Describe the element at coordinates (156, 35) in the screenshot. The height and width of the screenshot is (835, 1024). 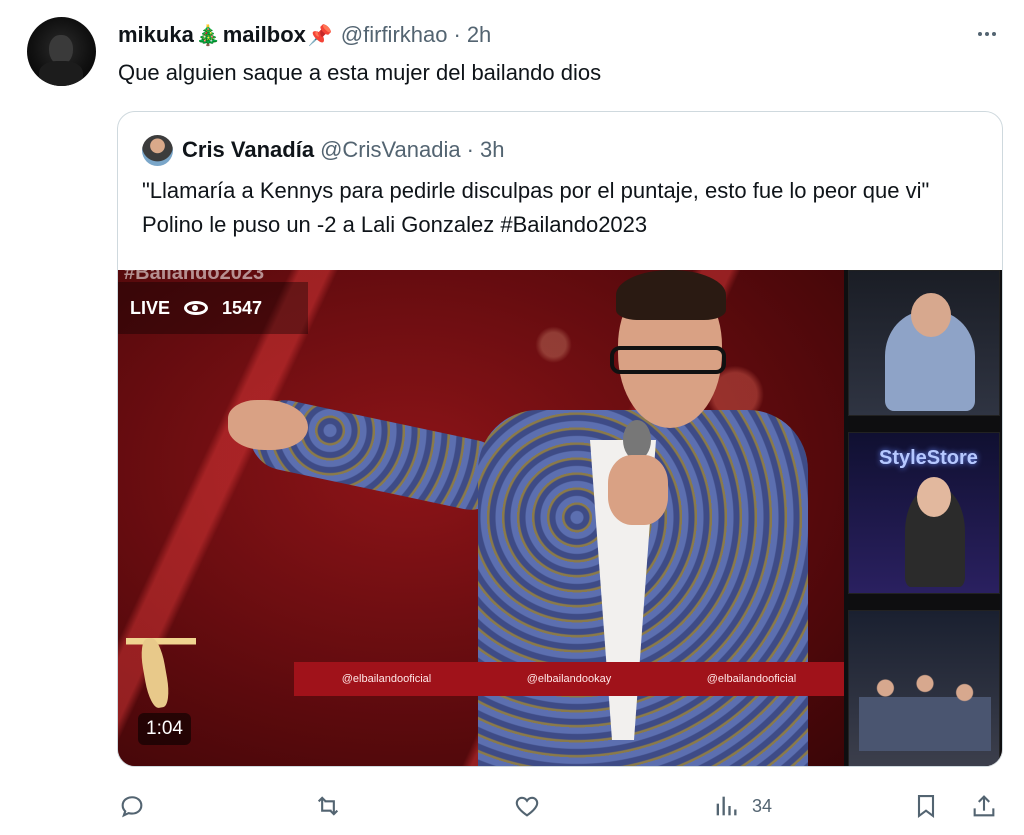
I see `author-display-name: mikuka` at that location.